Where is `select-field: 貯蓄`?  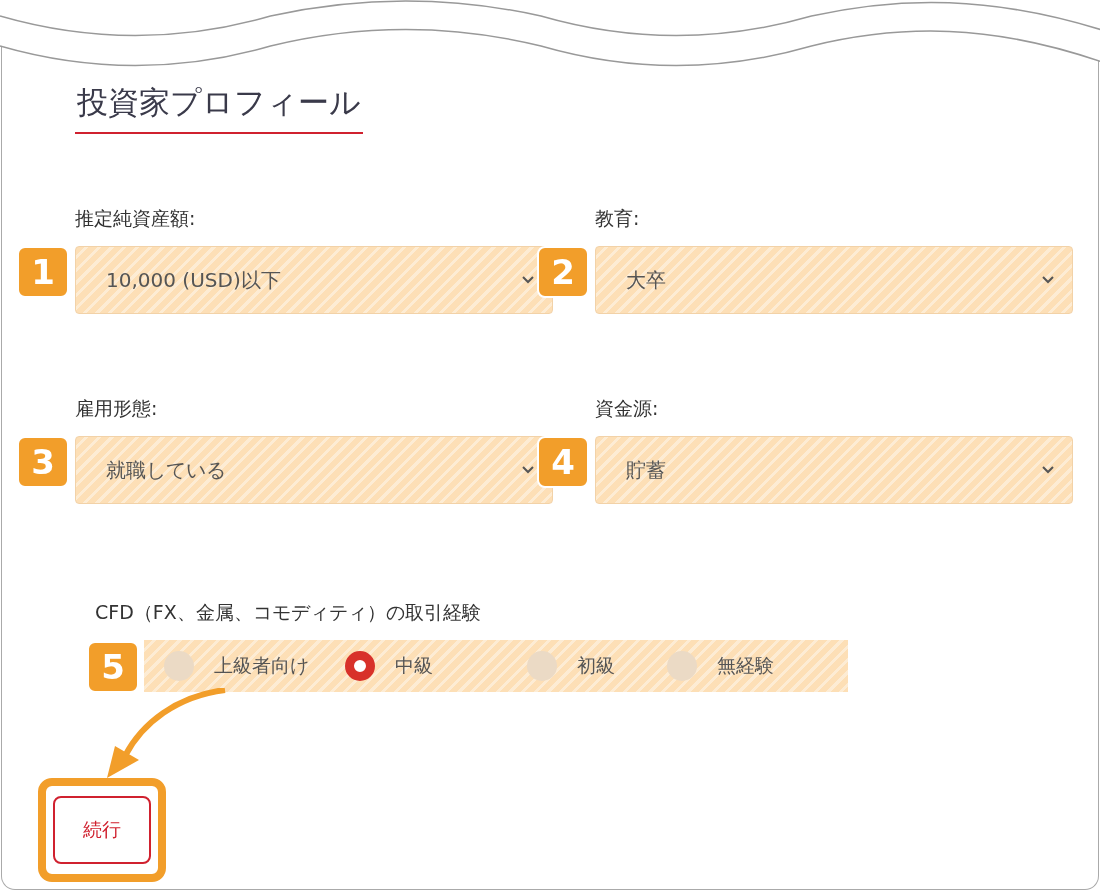
select-field: 貯蓄 is located at coordinates (834, 470).